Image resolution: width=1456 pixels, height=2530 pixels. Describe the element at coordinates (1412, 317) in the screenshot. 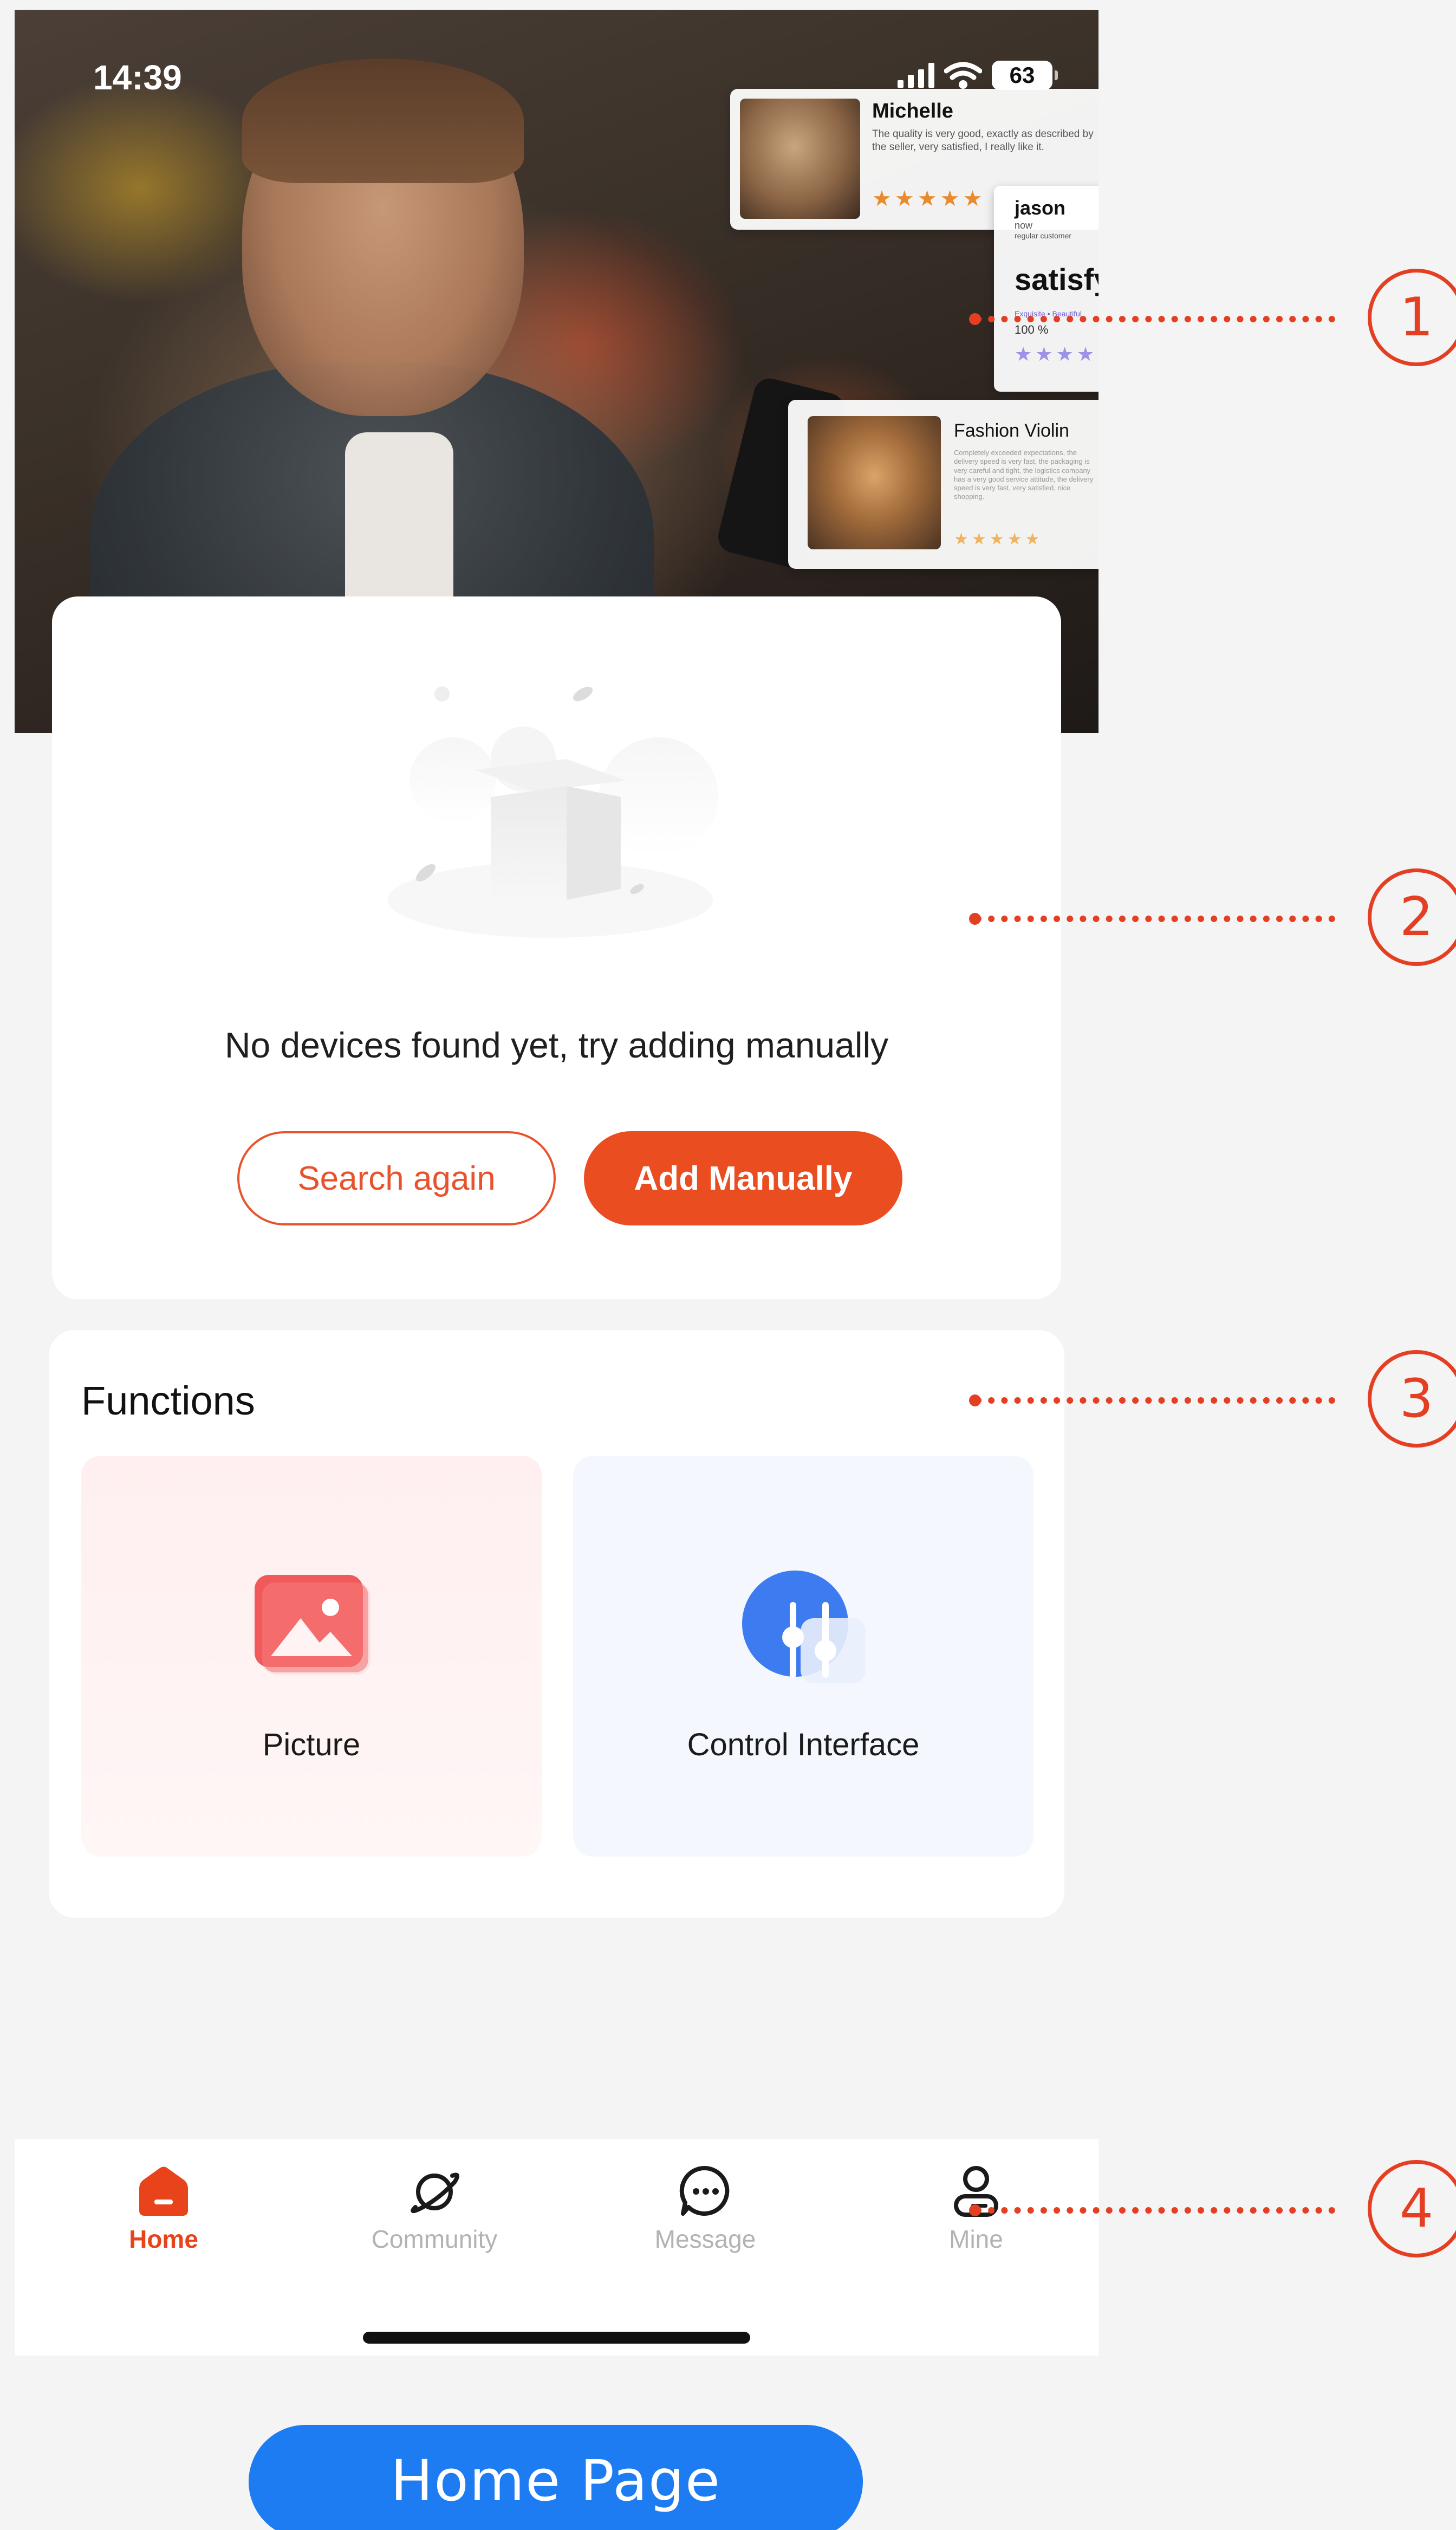

I see `callout-marker-1: 1` at that location.